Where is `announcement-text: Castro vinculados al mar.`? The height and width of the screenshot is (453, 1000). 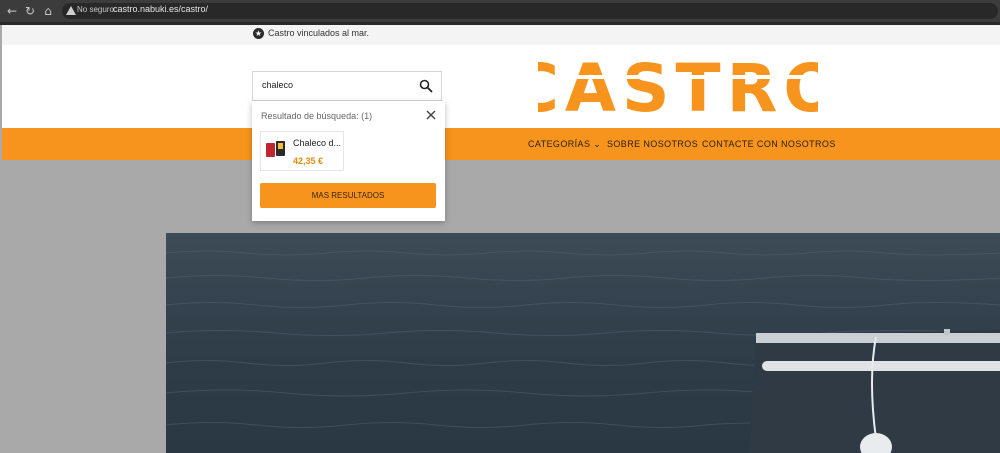
announcement-text: Castro vinculados al mar. is located at coordinates (319, 33).